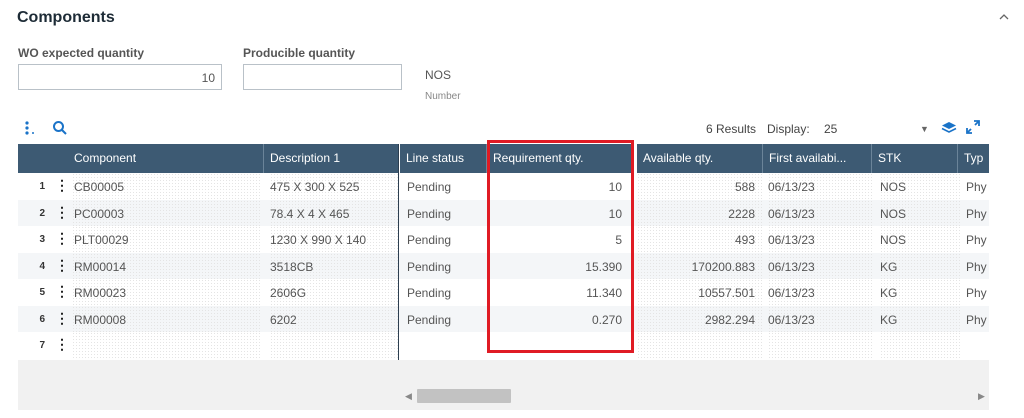 The image size is (1024, 418). I want to click on chevron-down-icon: ▼, so click(924, 129).